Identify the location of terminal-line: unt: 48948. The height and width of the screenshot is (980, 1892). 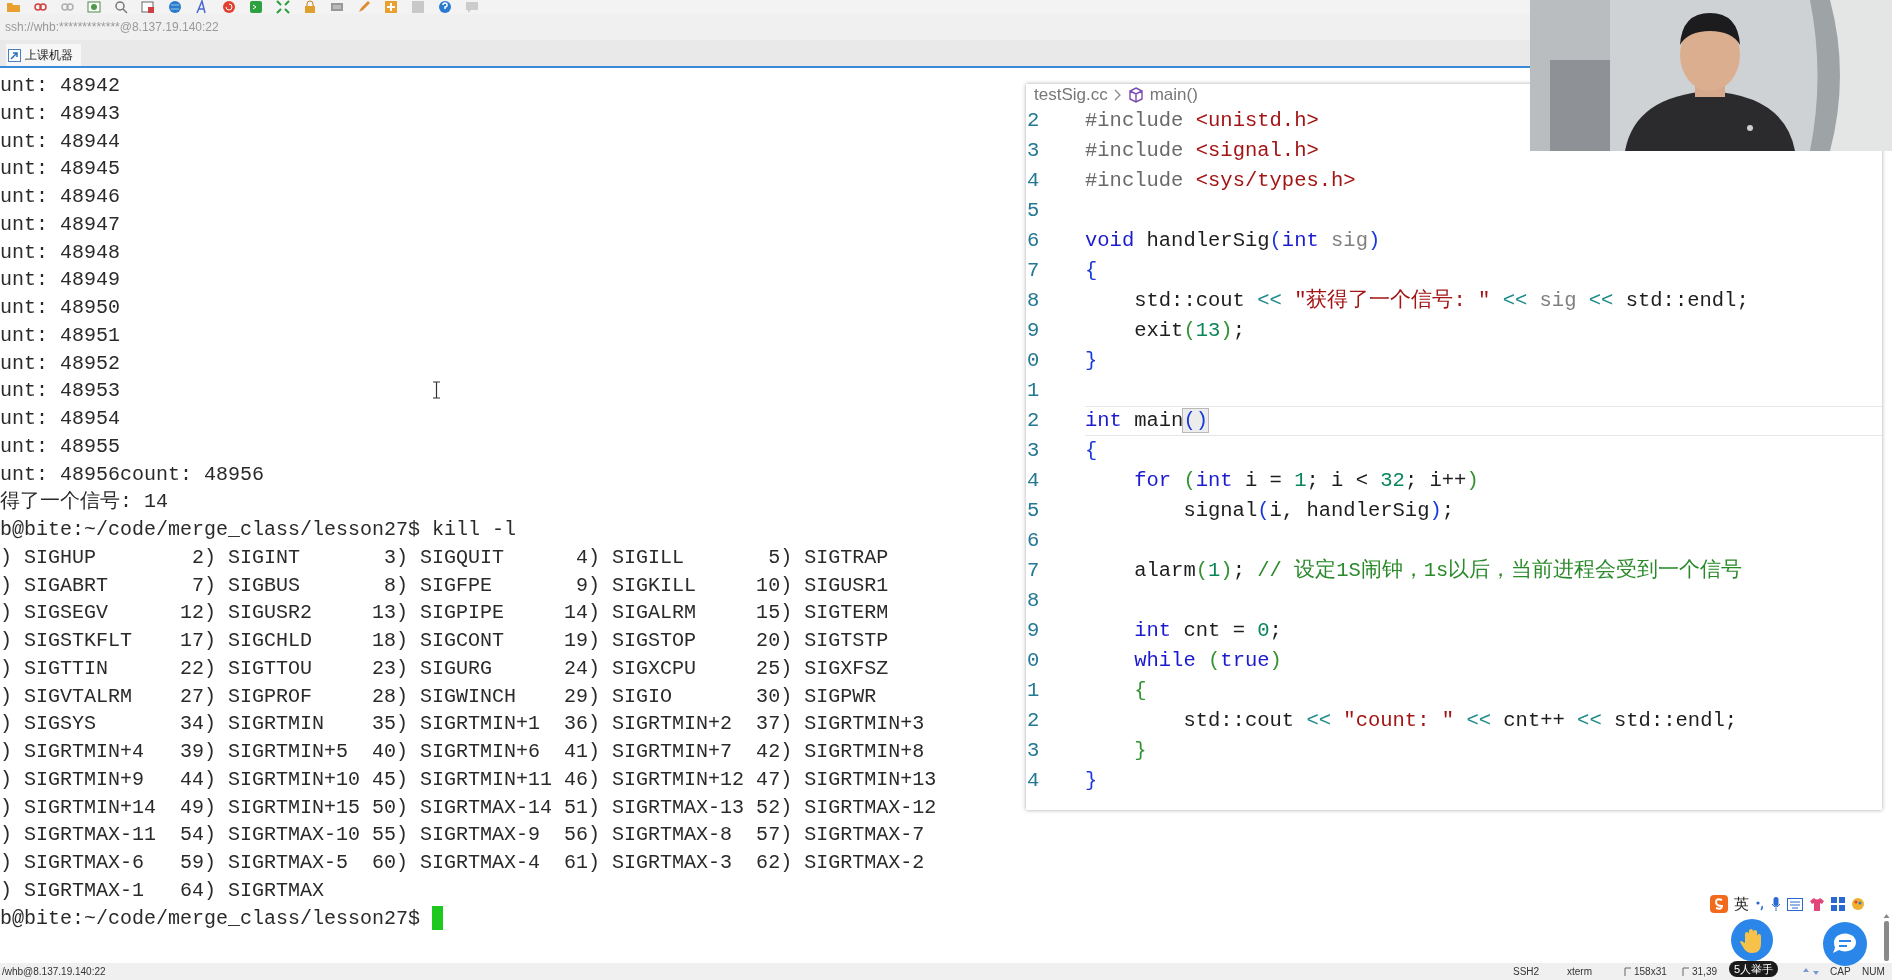
(60, 252).